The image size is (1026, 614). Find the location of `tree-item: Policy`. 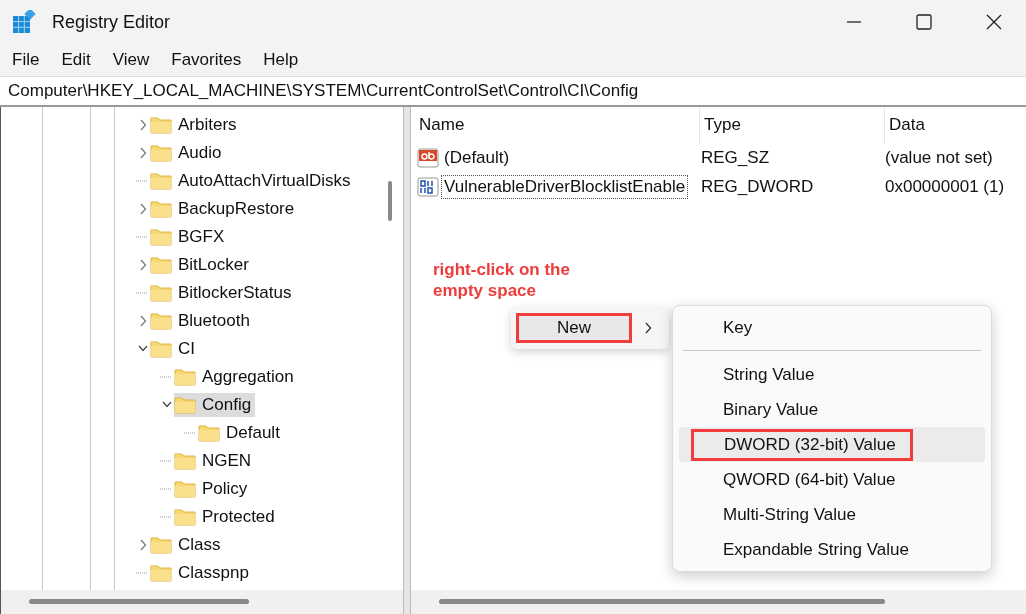

tree-item: Policy is located at coordinates (213, 489).